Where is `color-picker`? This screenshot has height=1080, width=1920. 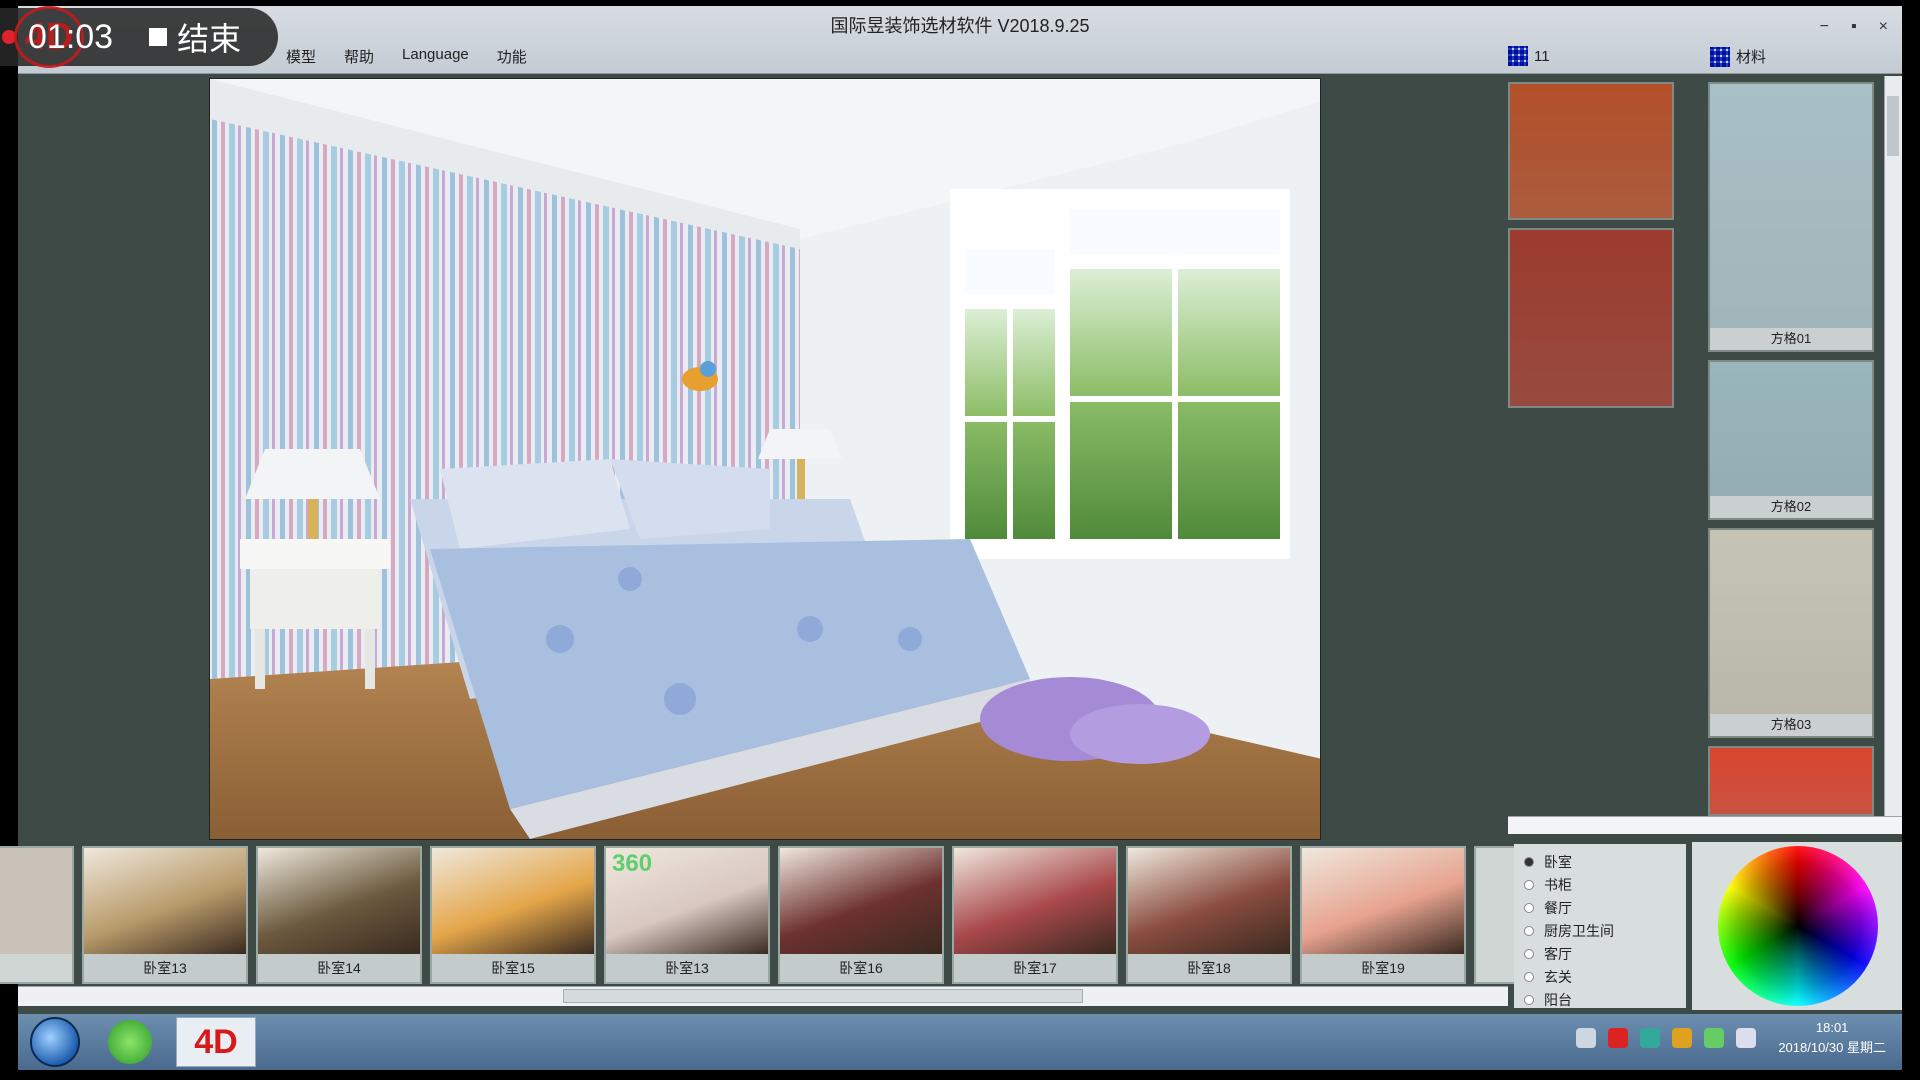 color-picker is located at coordinates (1797, 926).